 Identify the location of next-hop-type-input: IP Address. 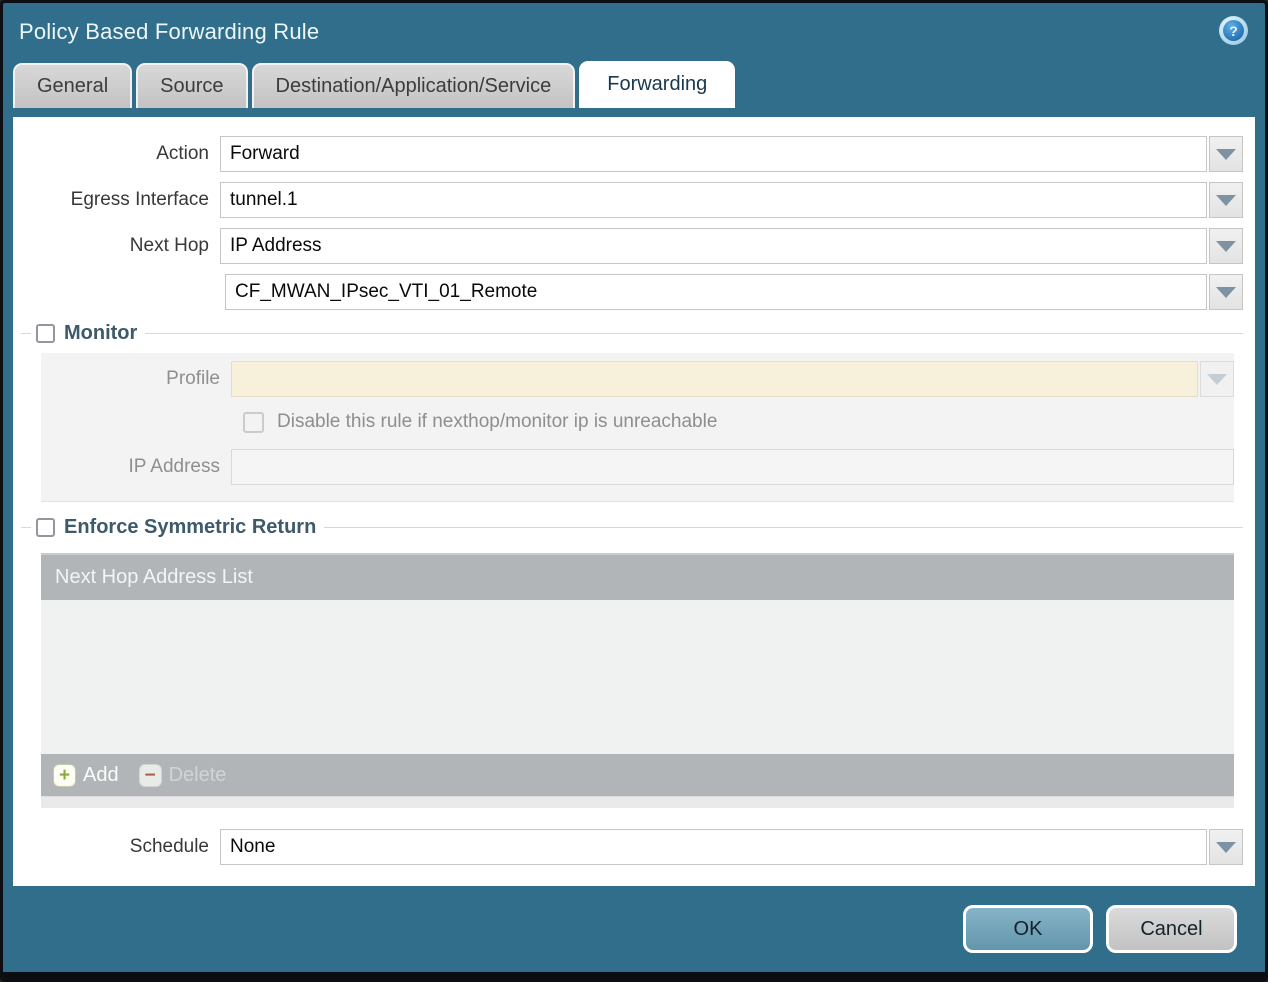
(713, 246).